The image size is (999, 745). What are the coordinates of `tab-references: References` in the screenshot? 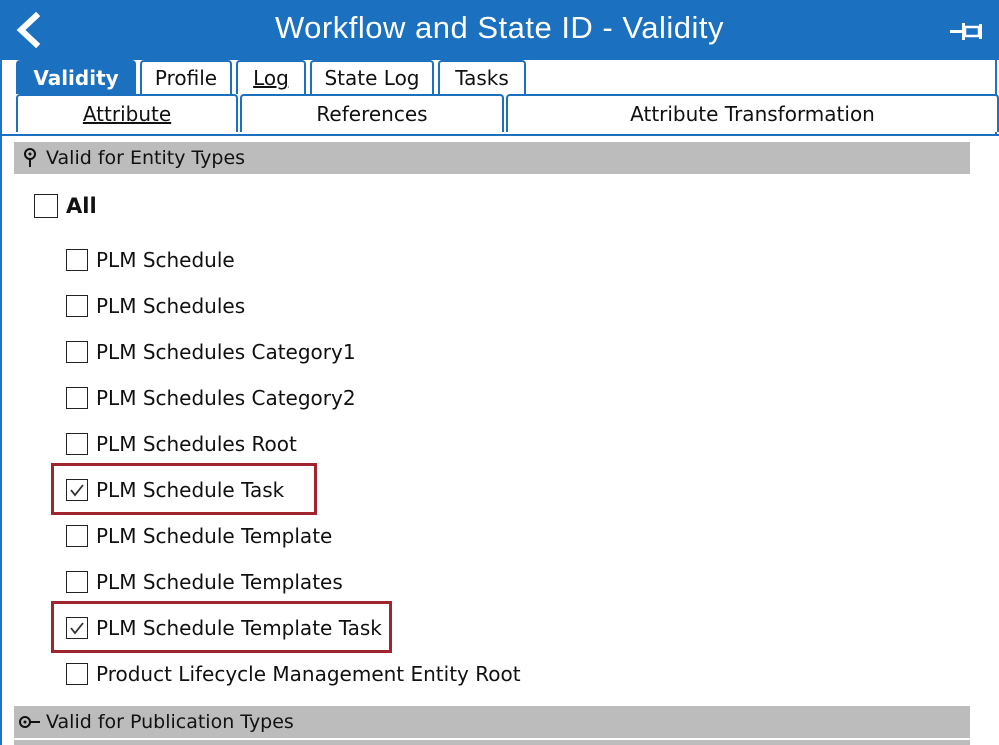 It's located at (372, 113).